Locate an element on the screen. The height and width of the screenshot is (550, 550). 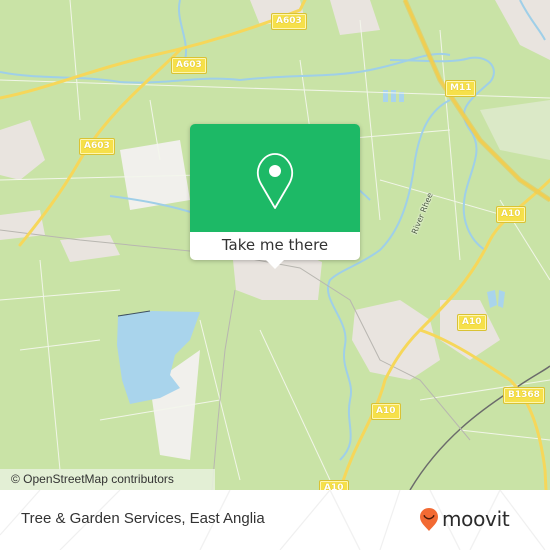
take-me-there-button: Take me there is located at coordinates (275, 246).